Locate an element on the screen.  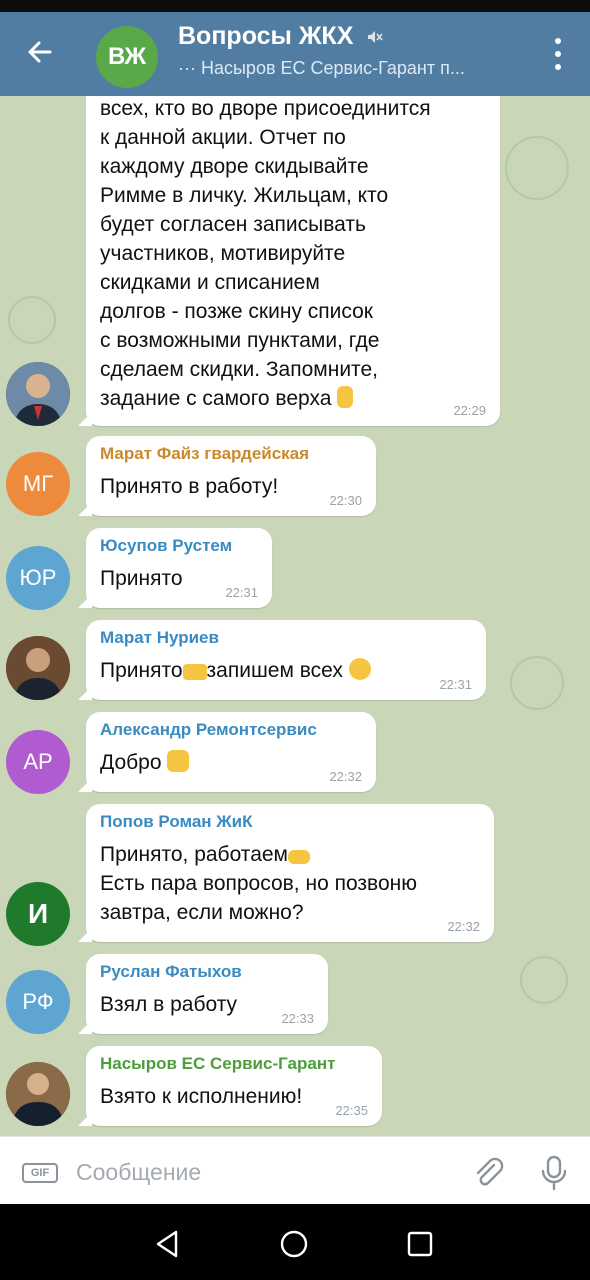
system-navigation-bar is located at coordinates (295, 1242).